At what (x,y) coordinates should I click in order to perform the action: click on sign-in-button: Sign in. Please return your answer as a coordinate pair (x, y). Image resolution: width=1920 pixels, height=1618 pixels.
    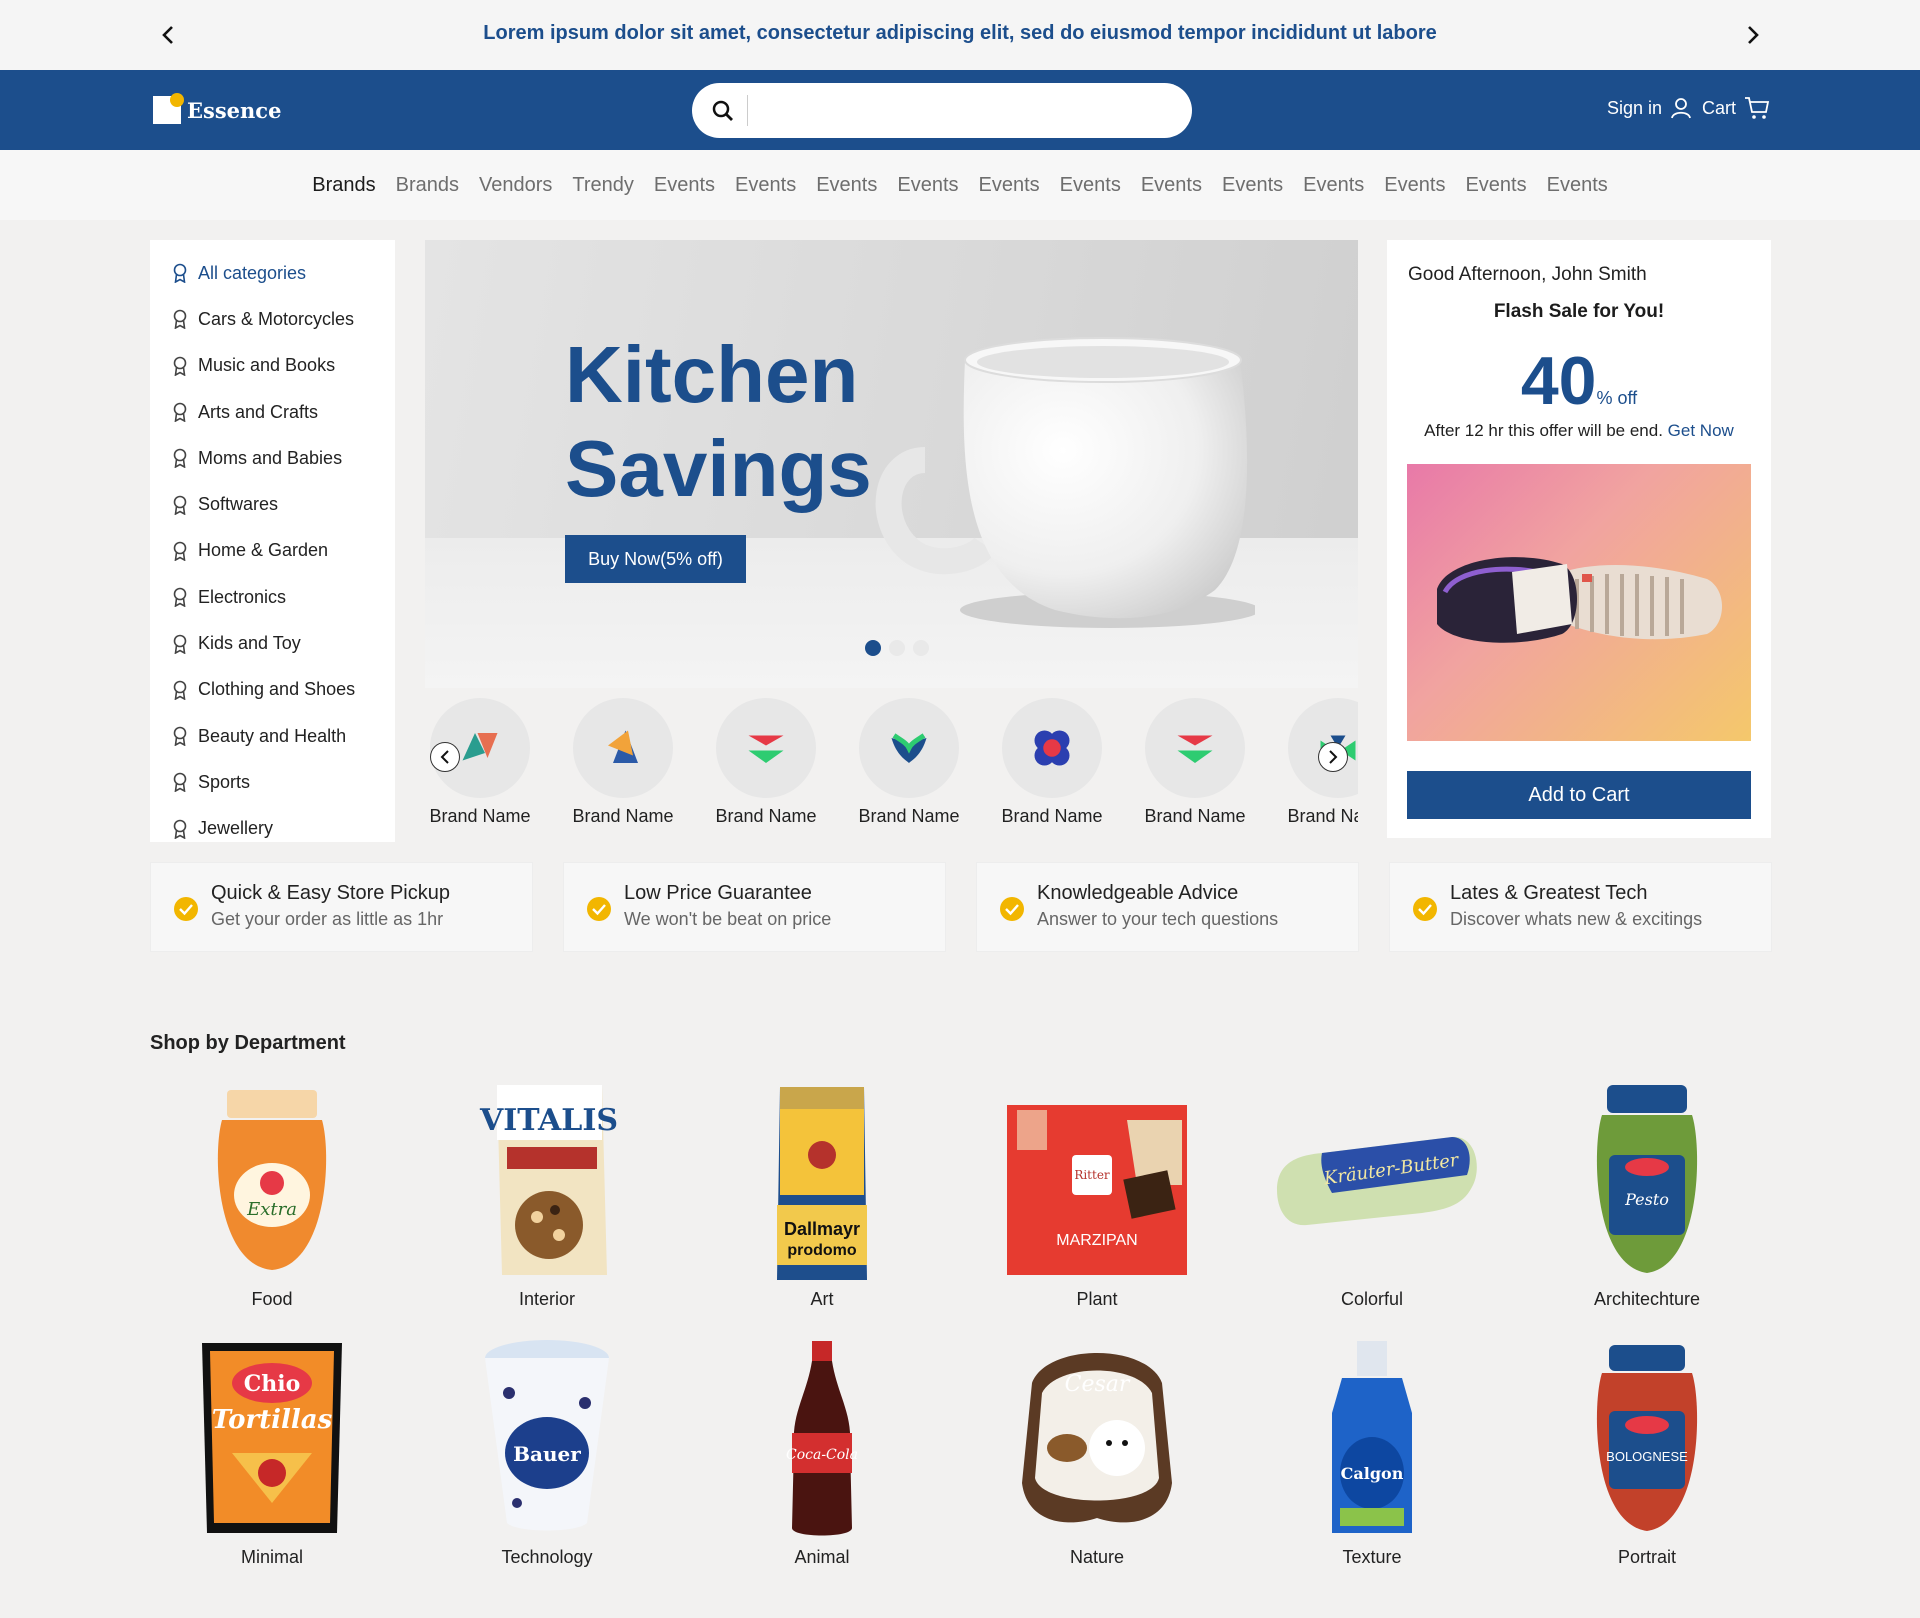
    Looking at the image, I should click on (1649, 108).